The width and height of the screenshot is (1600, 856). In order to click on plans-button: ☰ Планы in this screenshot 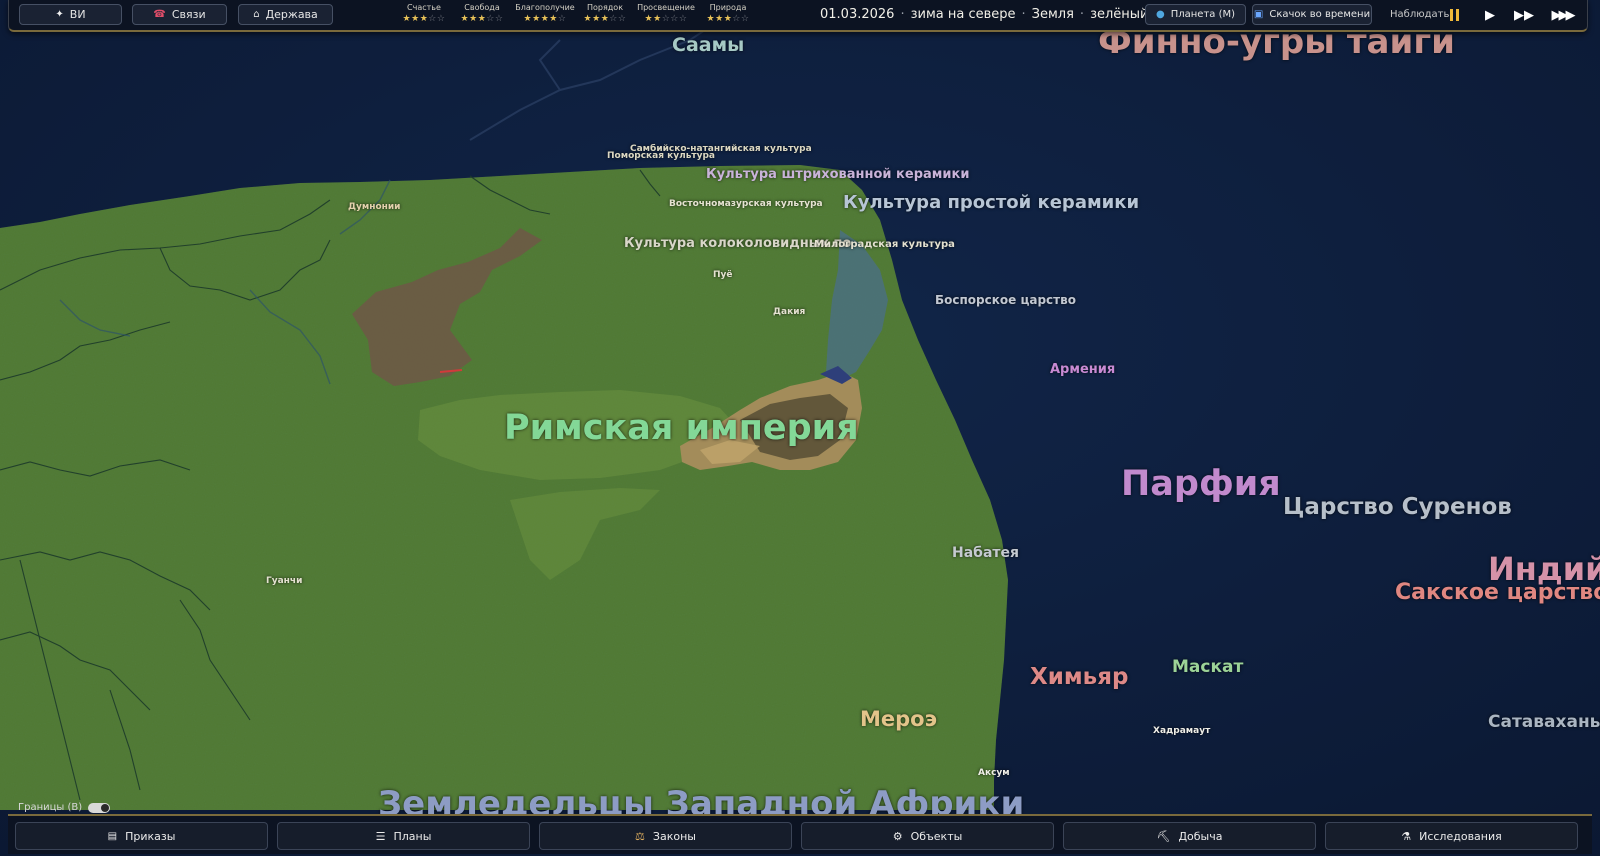, I will do `click(403, 836)`.